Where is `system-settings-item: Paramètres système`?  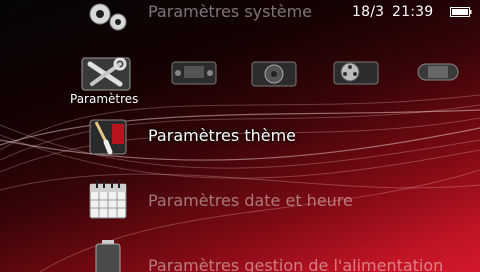 system-settings-item: Paramètres système is located at coordinates (230, 11).